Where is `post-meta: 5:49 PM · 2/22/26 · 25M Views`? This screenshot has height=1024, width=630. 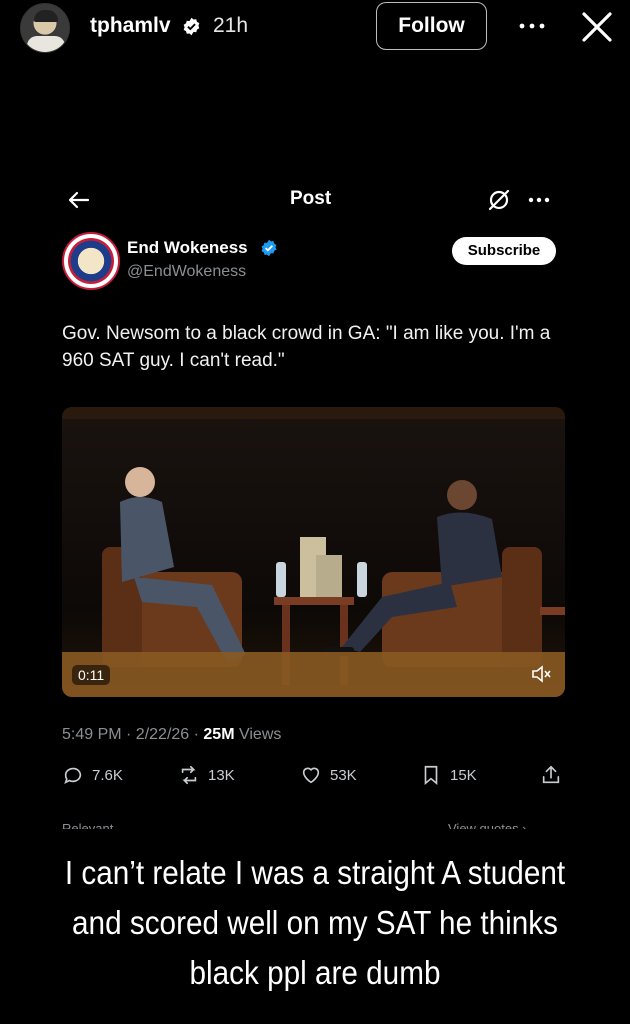
post-meta: 5:49 PM · 2/22/26 · 25M Views is located at coordinates (171, 735).